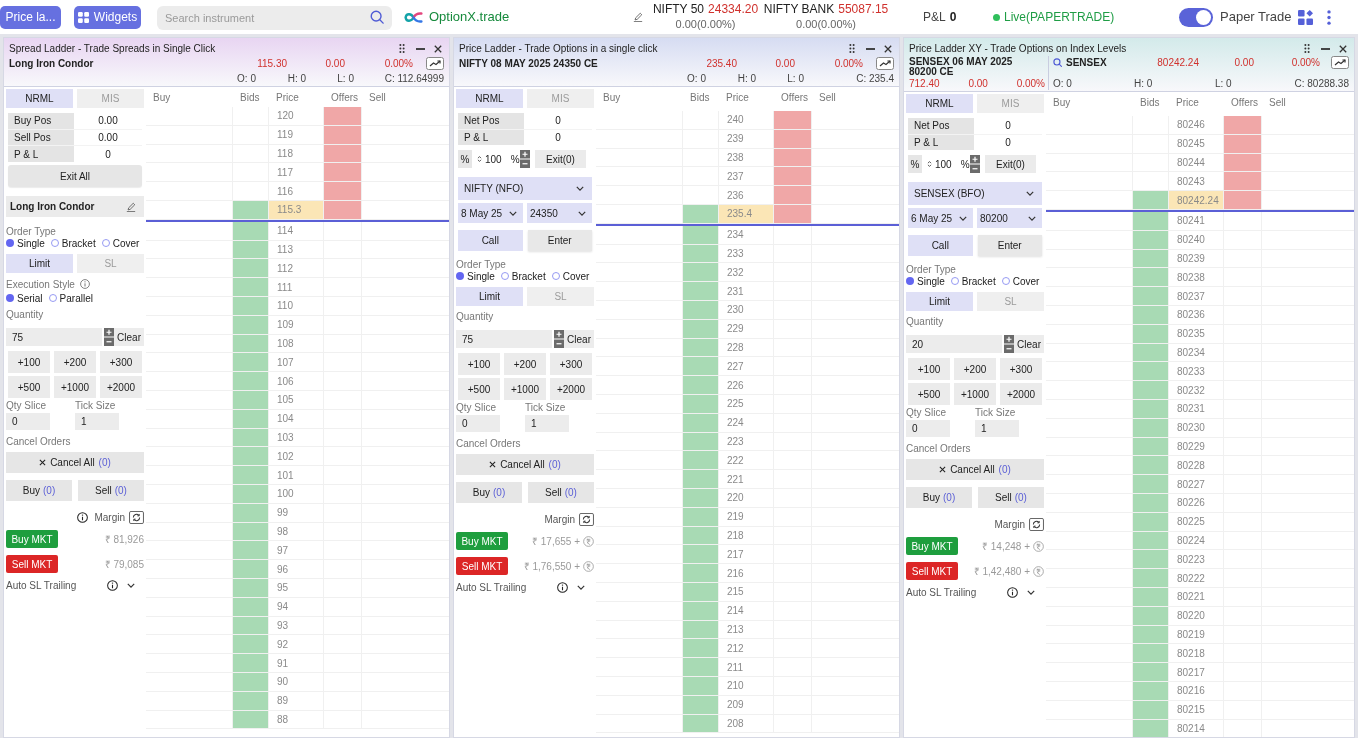 This screenshot has height=738, width=1358. Describe the element at coordinates (975, 194) in the screenshot. I see `instrument-dropdown: SENSEX (BFO)` at that location.